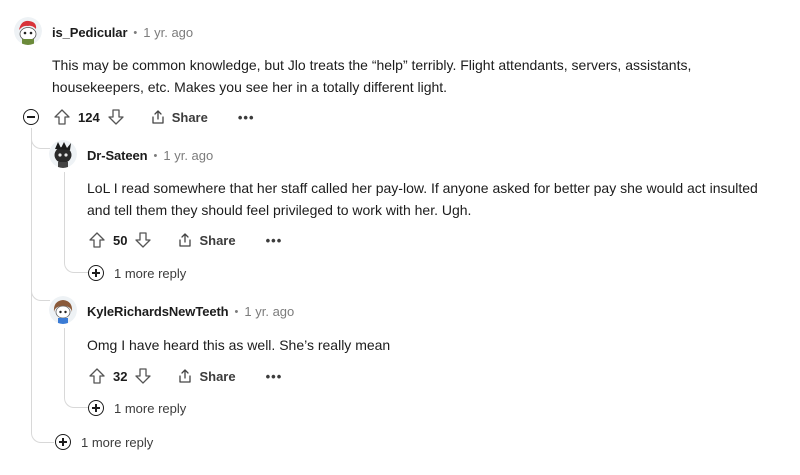 This screenshot has height=475, width=800. What do you see at coordinates (117, 155) in the screenshot?
I see `author-name: Dr-Sateen` at bounding box center [117, 155].